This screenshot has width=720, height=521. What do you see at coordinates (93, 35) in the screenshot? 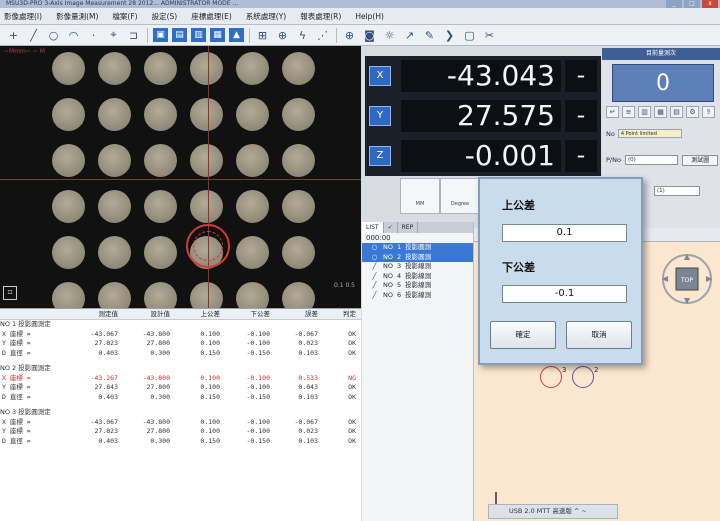
I see `point-icon: ·` at bounding box center [93, 35].